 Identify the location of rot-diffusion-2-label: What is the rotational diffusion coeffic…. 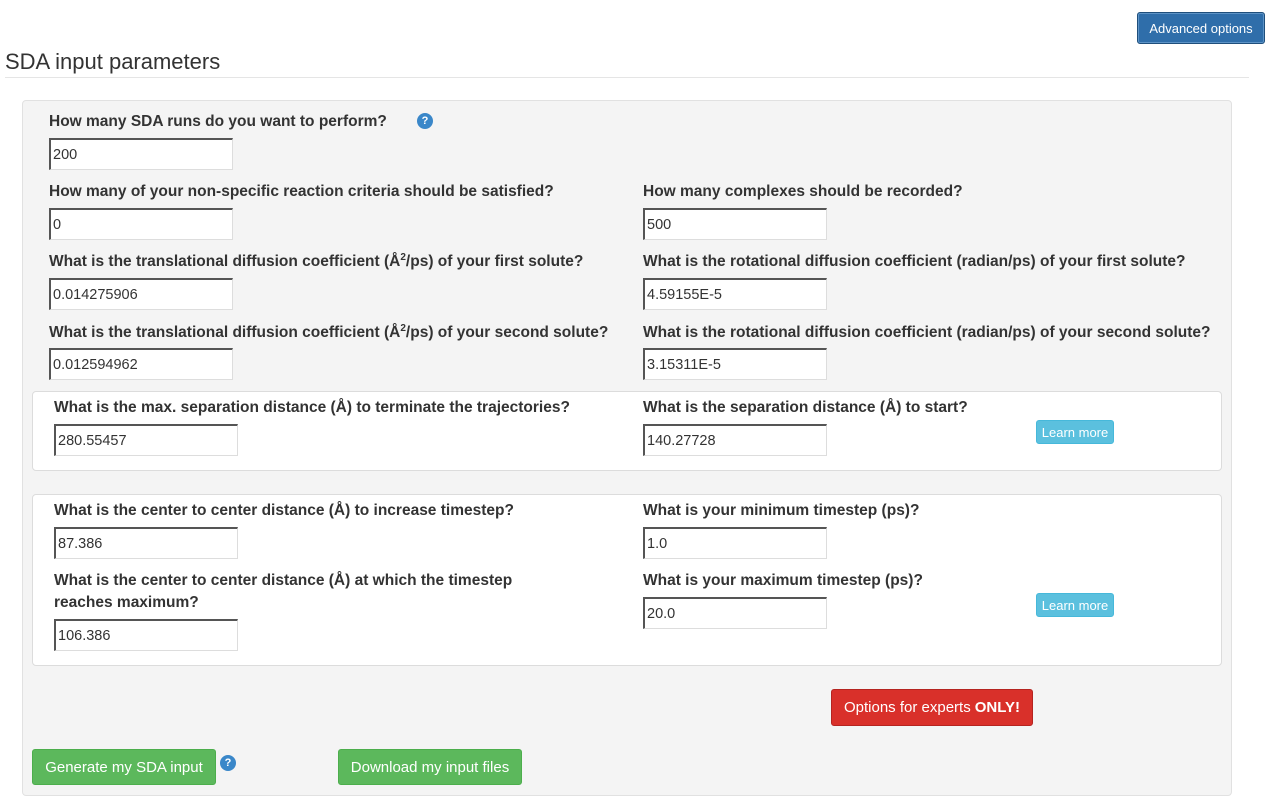
(927, 332).